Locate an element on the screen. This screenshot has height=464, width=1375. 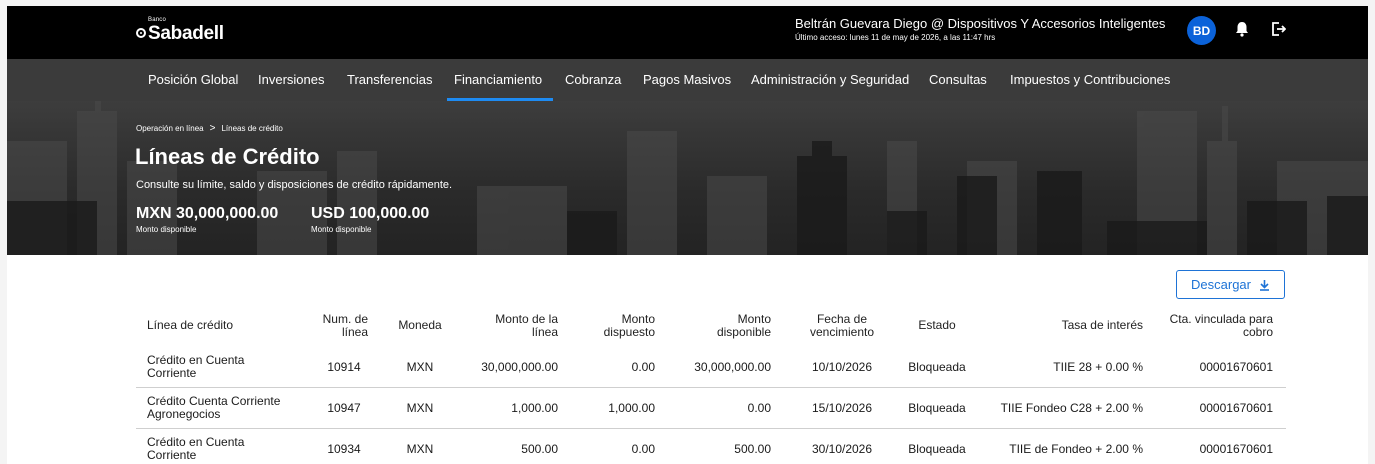
download-icon is located at coordinates (1264, 285).